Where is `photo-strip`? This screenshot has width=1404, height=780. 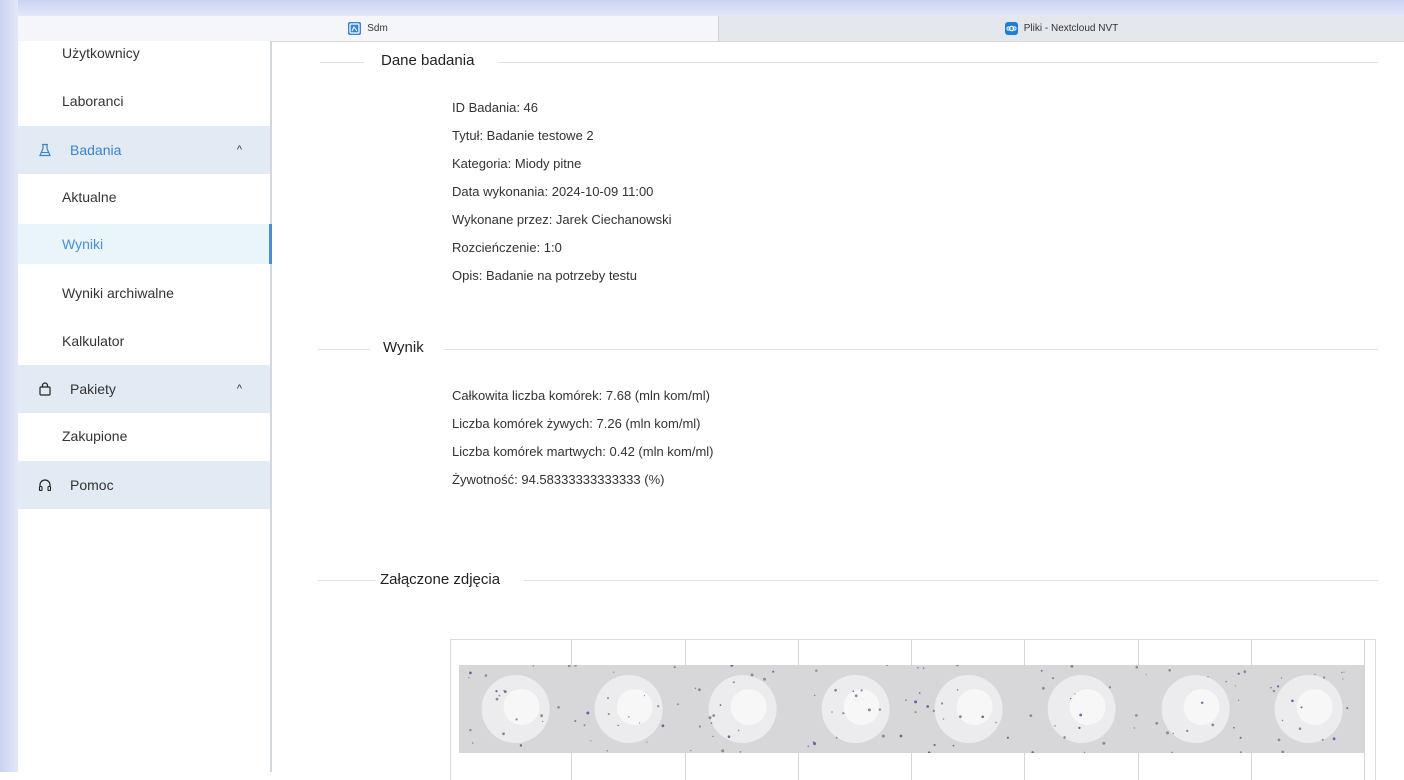 photo-strip is located at coordinates (912, 708).